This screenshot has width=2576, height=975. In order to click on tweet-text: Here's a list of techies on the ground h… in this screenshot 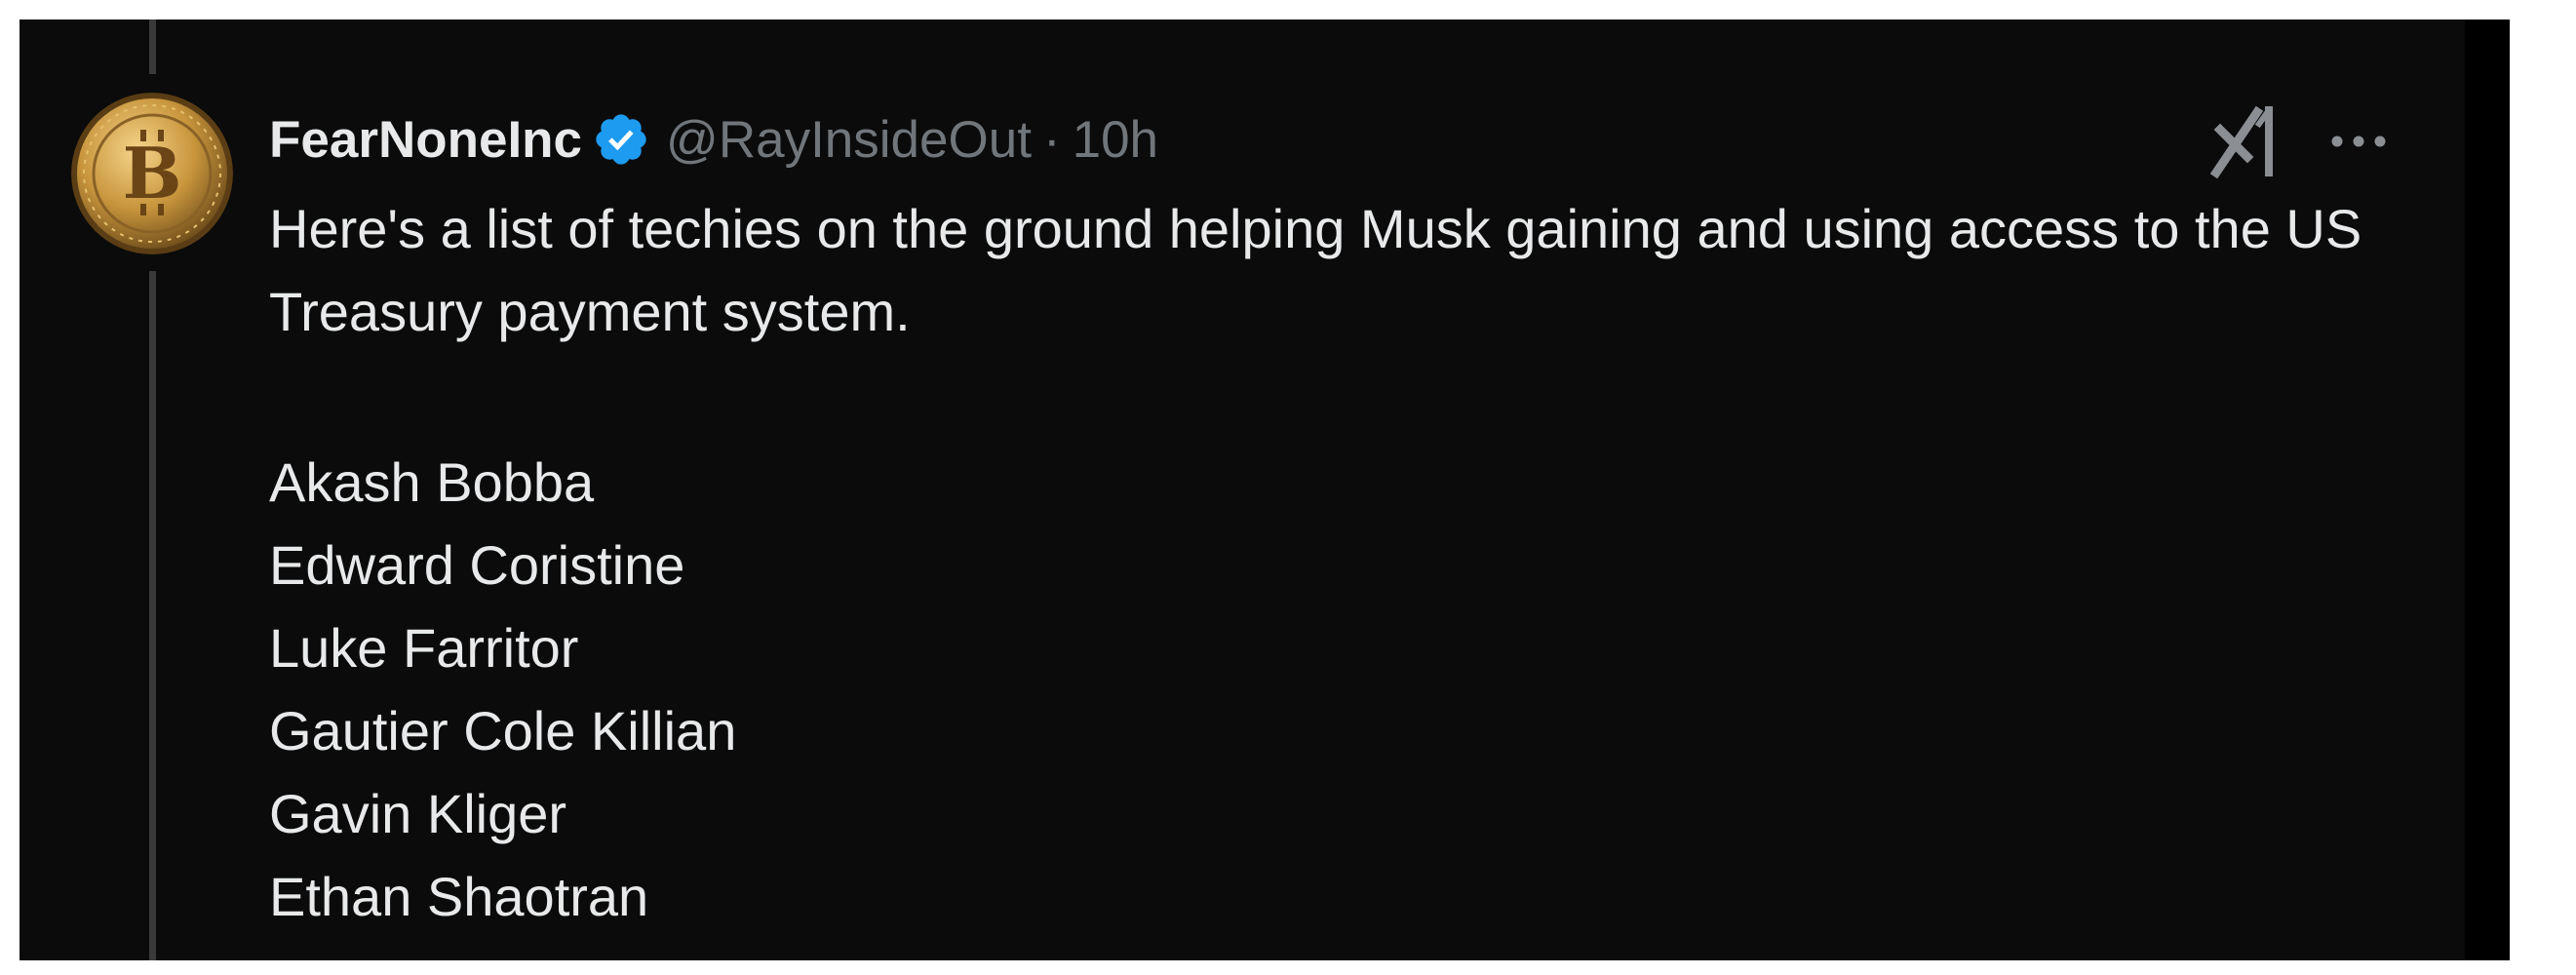, I will do `click(1361, 270)`.